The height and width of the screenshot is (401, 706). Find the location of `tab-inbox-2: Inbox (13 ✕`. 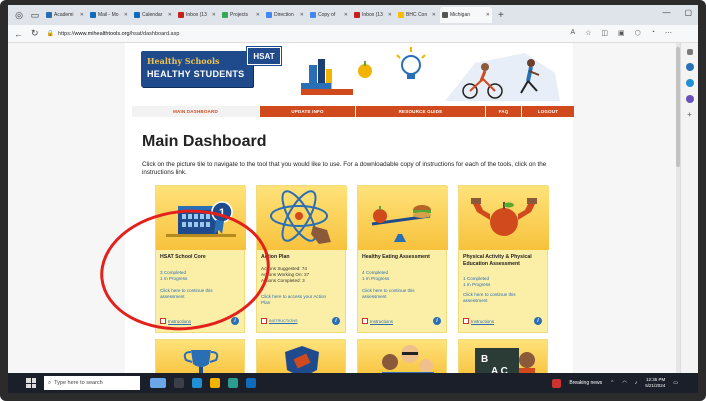

tab-inbox-2: Inbox (13 ✕ is located at coordinates (373, 15).